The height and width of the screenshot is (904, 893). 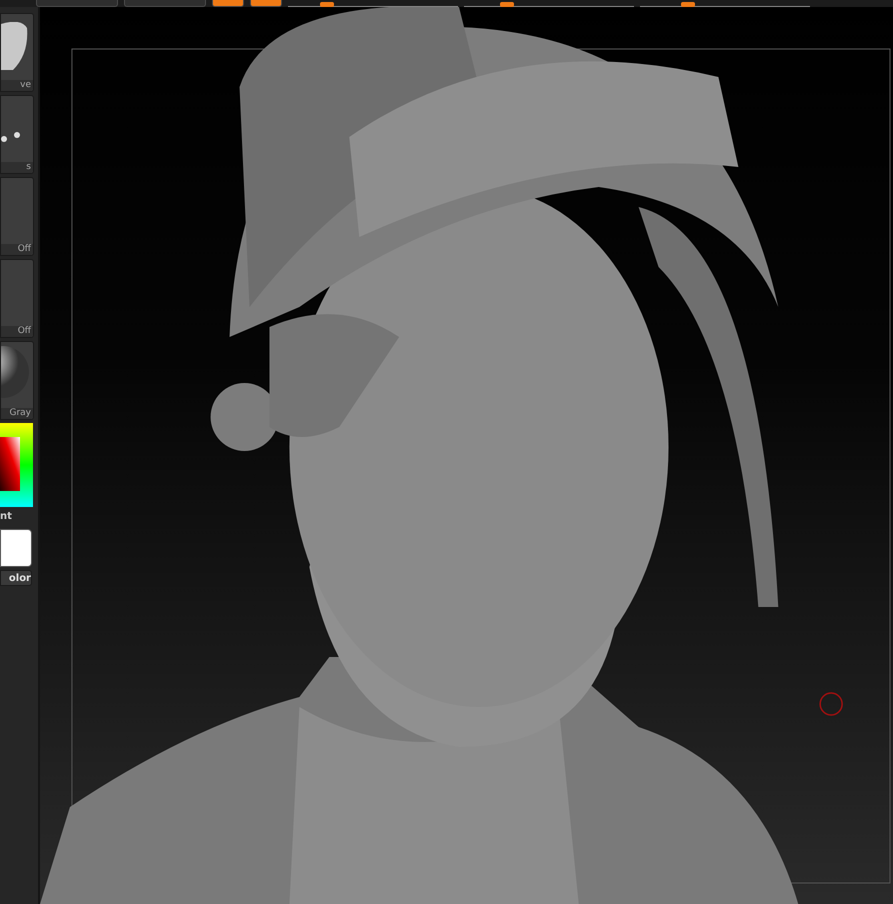 What do you see at coordinates (16, 578) in the screenshot?
I see `color-button: olor` at bounding box center [16, 578].